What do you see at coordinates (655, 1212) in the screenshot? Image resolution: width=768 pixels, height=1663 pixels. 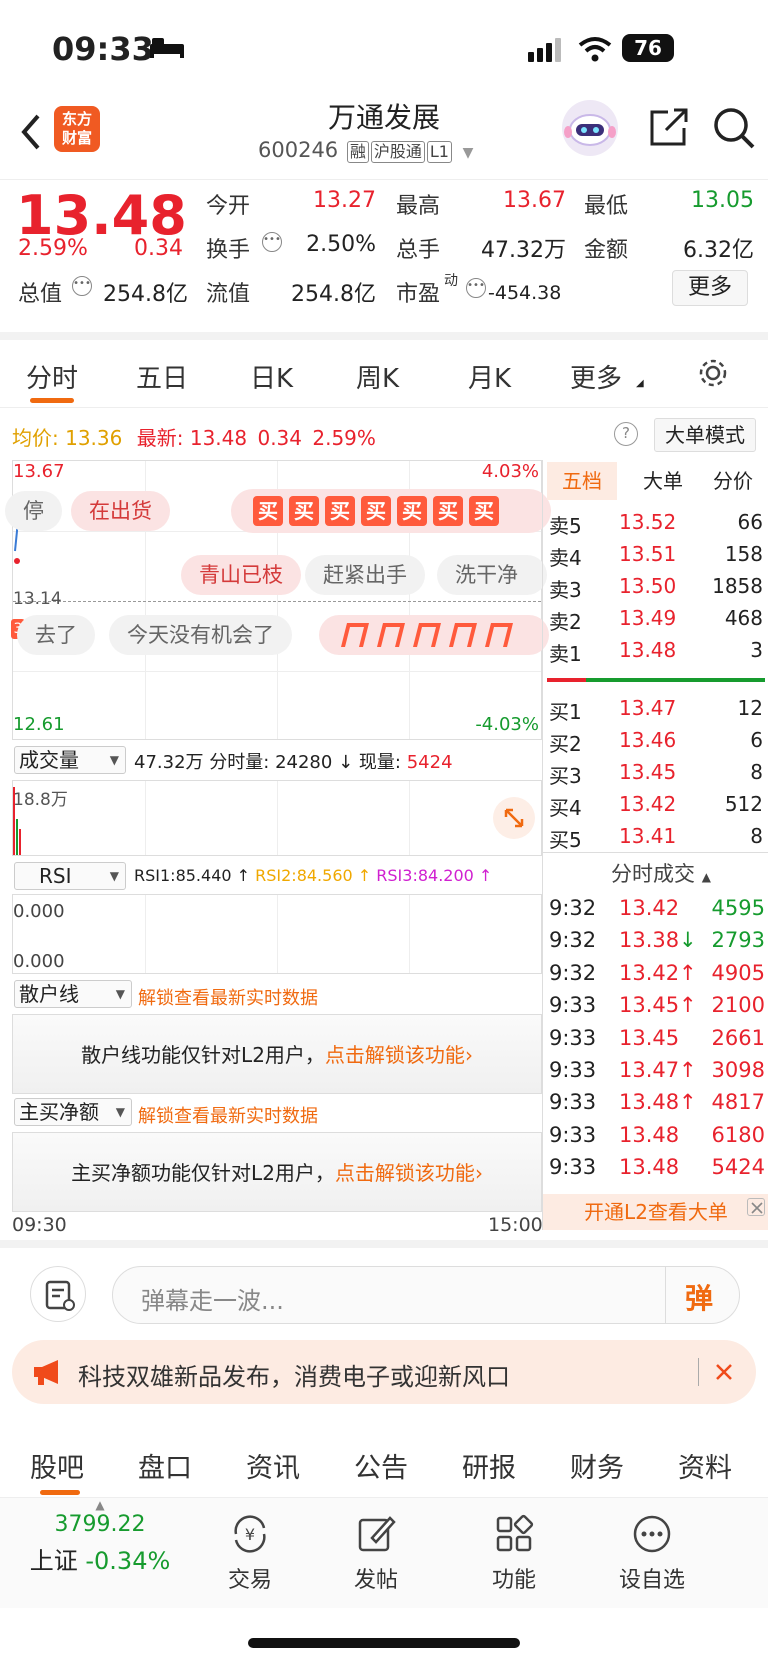 I see `open-l2-button: 开通L2查看大单` at bounding box center [655, 1212].